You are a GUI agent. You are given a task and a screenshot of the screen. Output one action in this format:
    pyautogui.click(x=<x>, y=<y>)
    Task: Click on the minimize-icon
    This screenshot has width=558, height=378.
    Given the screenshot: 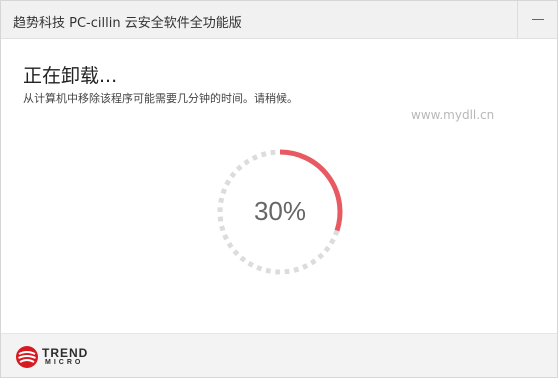 What is the action you would take?
    pyautogui.click(x=538, y=19)
    